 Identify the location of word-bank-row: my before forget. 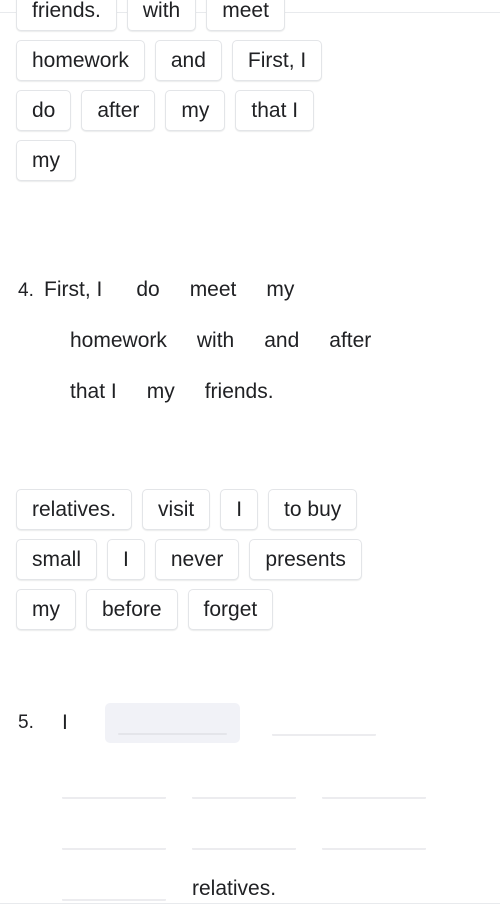
(250, 609).